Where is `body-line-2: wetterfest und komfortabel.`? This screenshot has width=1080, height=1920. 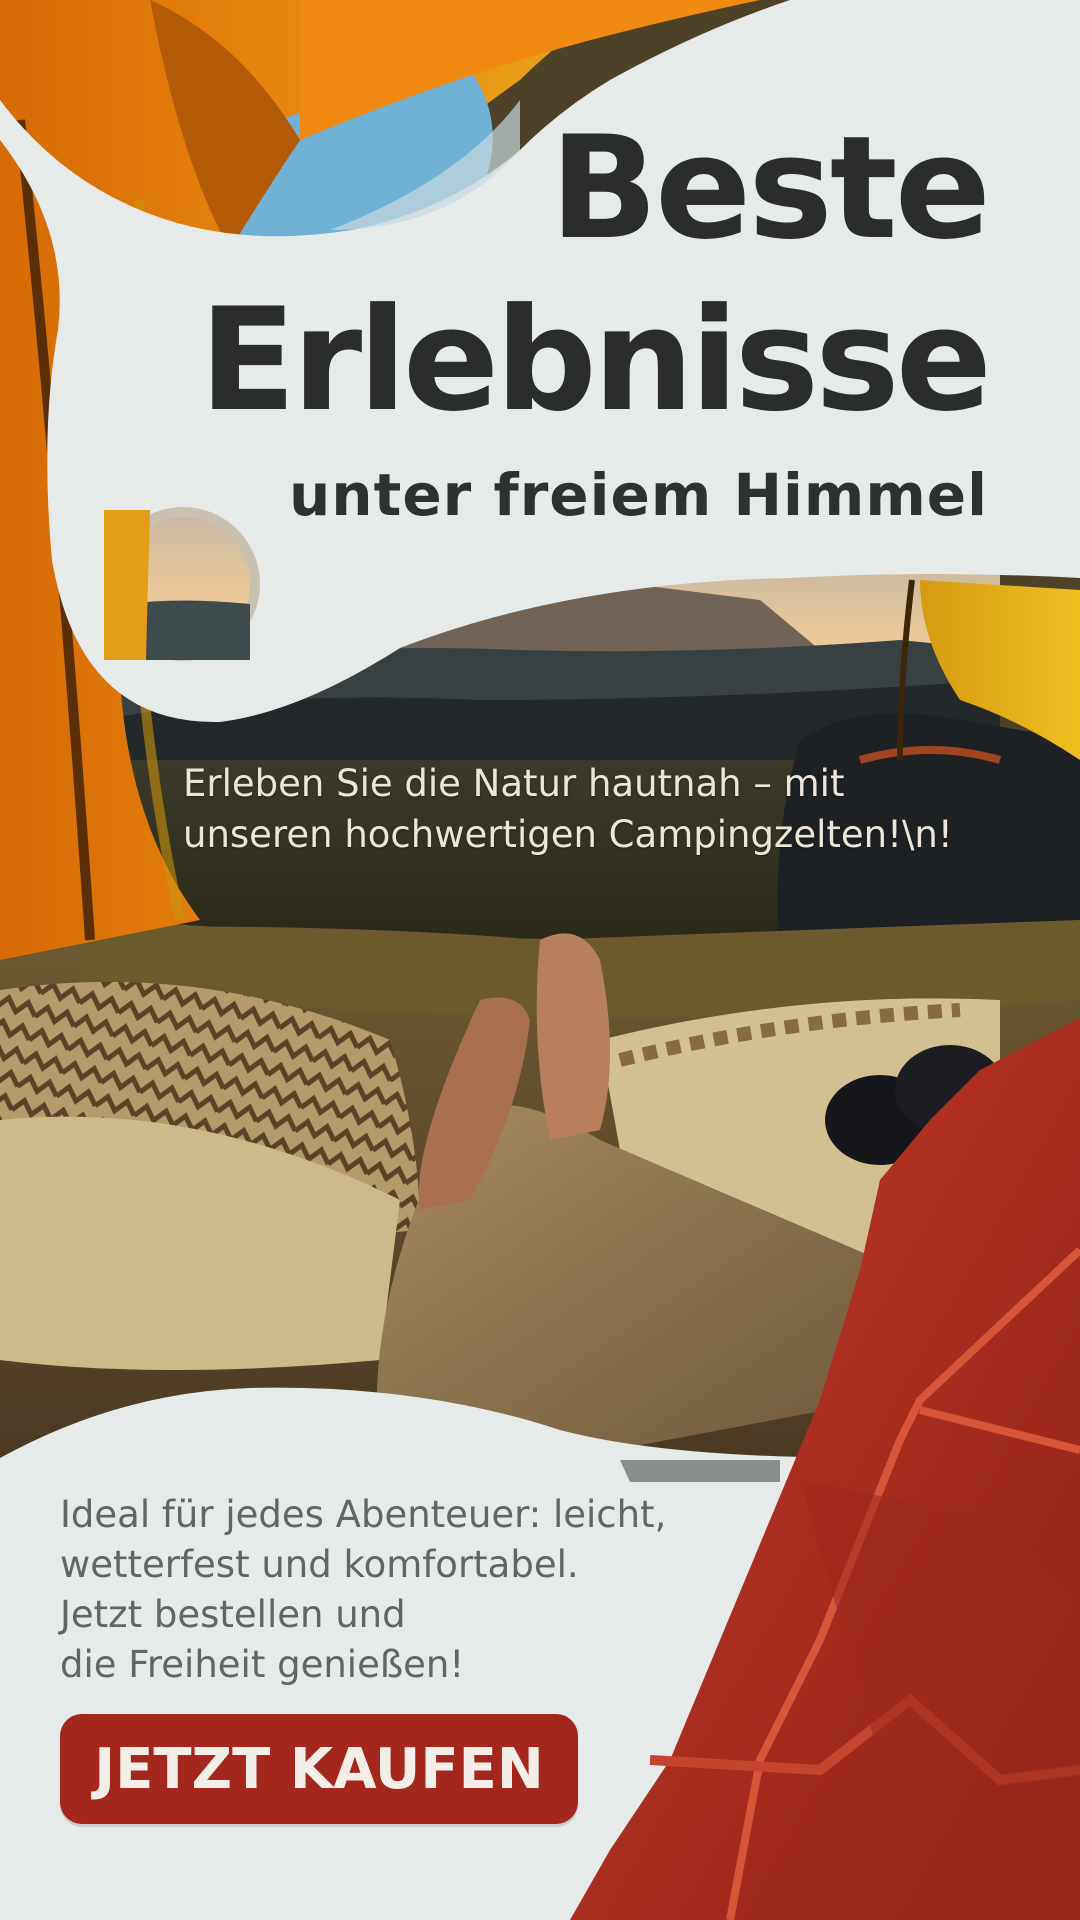
body-line-2: wetterfest und komfortabel. is located at coordinates (319, 1564).